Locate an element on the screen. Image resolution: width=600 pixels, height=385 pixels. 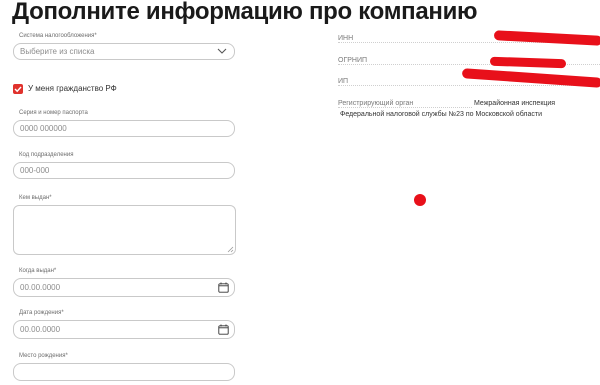
citizenship-checkbox is located at coordinates (18, 89).